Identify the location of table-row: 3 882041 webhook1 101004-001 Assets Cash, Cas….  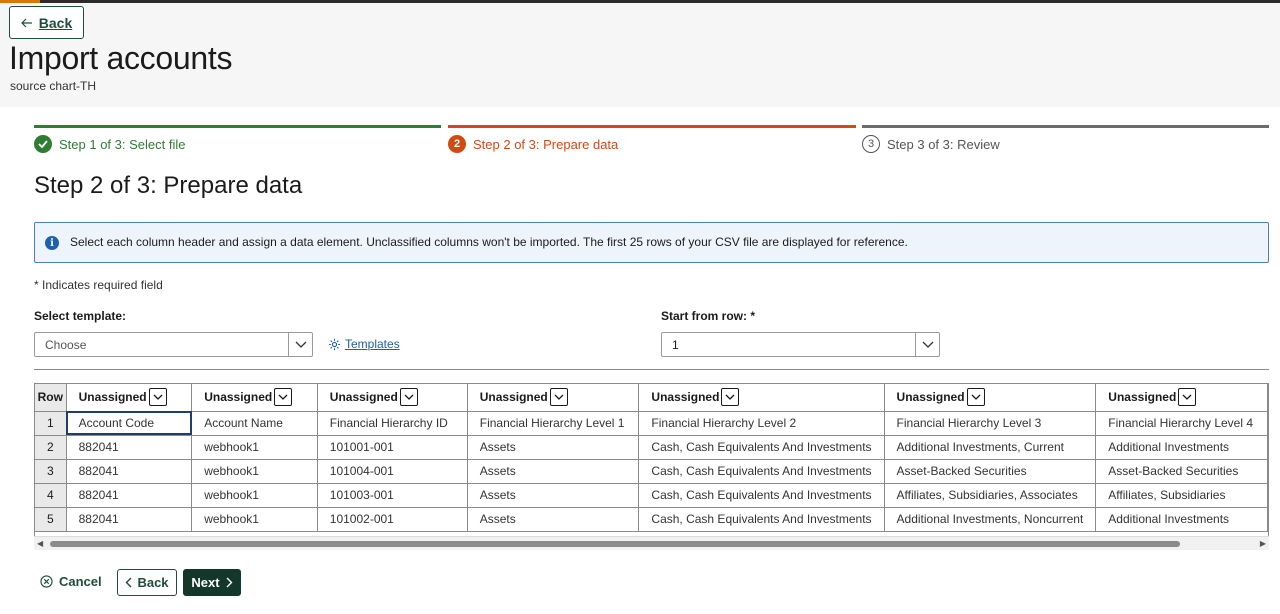
(651, 471).